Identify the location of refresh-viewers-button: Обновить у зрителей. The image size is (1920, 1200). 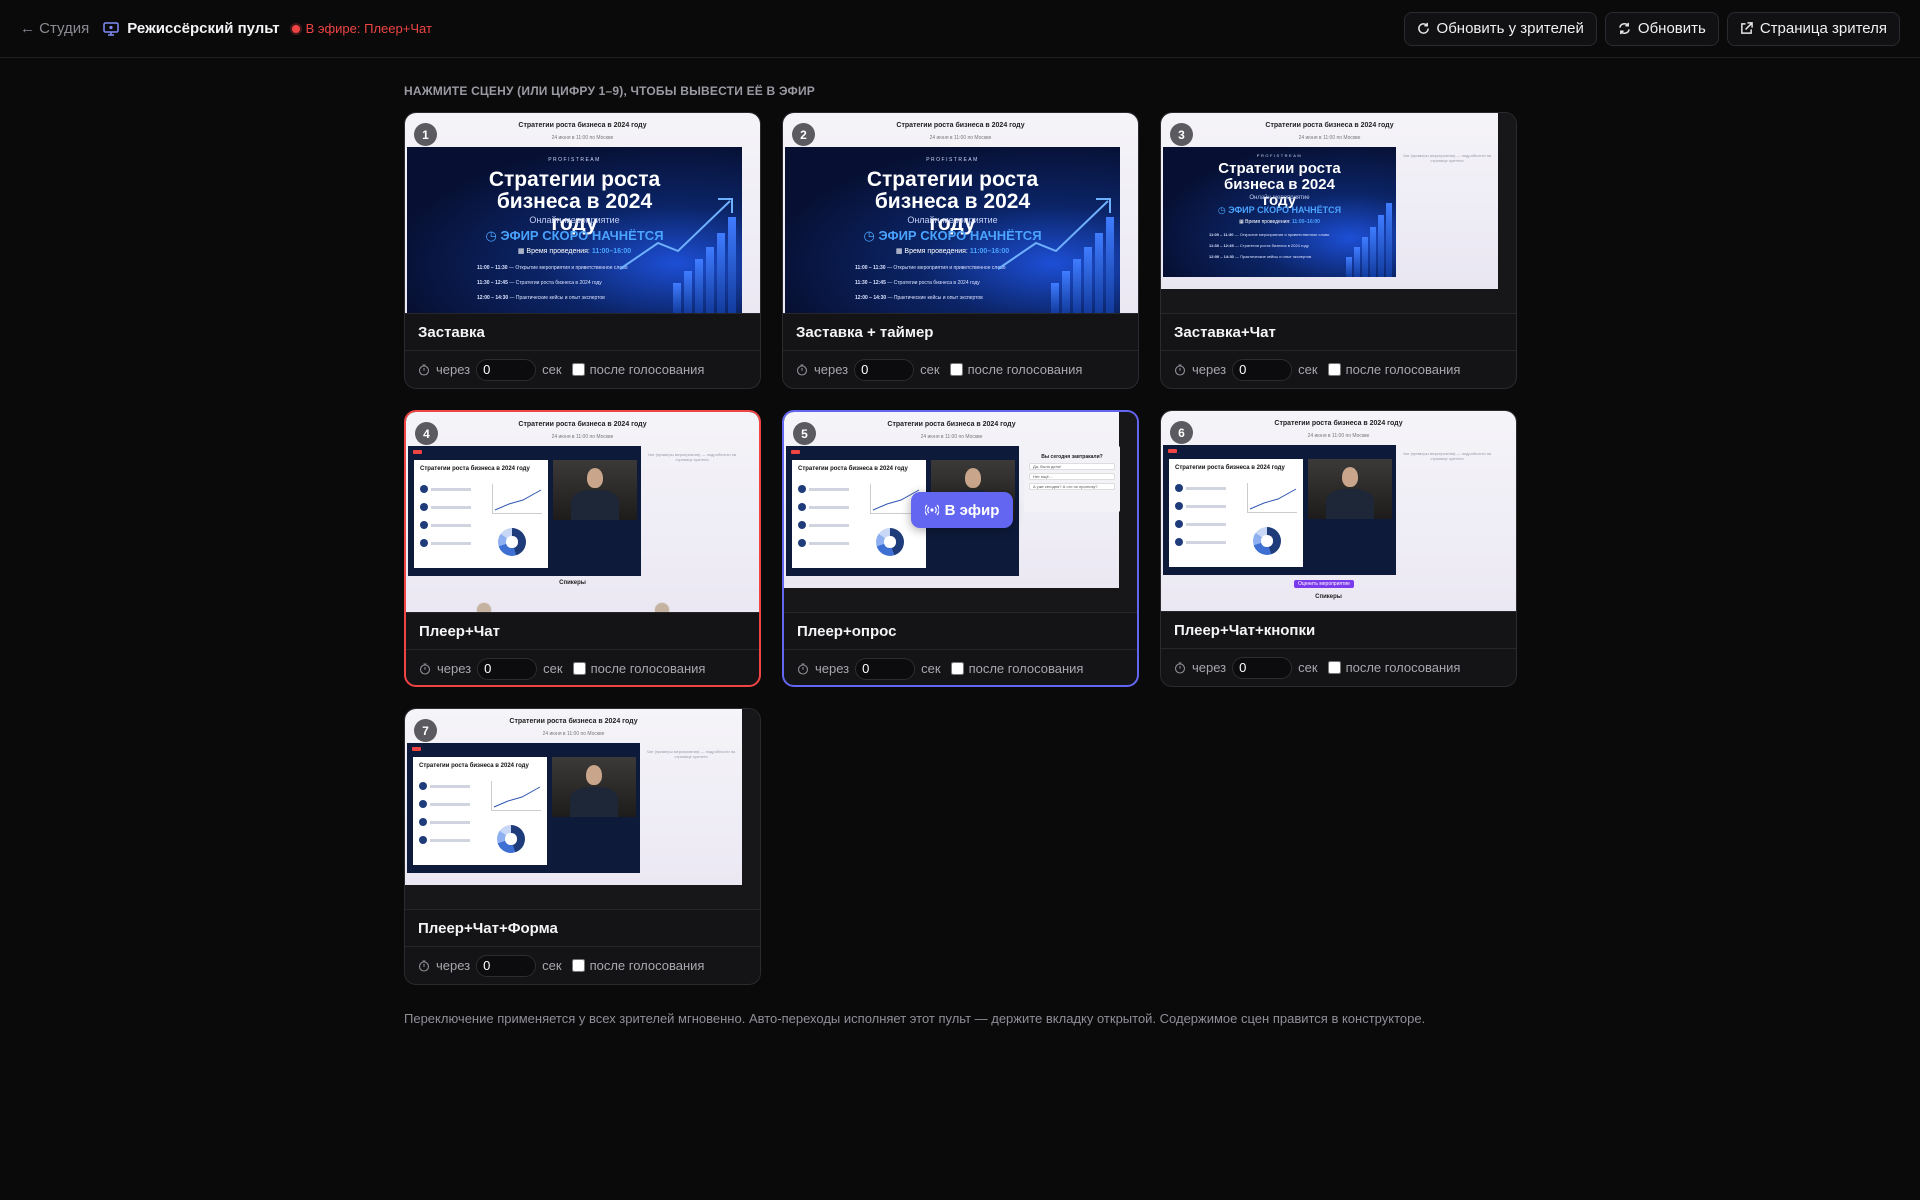
(1500, 28).